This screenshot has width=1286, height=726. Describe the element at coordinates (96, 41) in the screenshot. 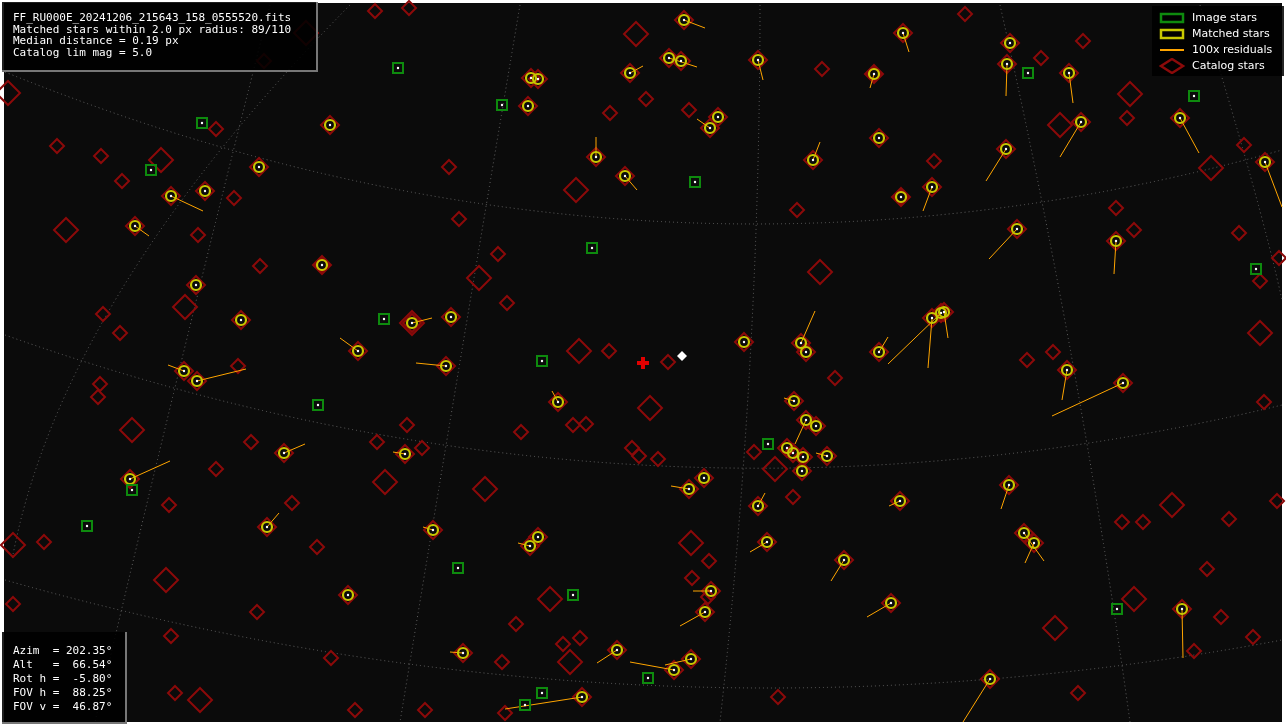

I see `info-text-line: Median distance = 0.19 px` at that location.